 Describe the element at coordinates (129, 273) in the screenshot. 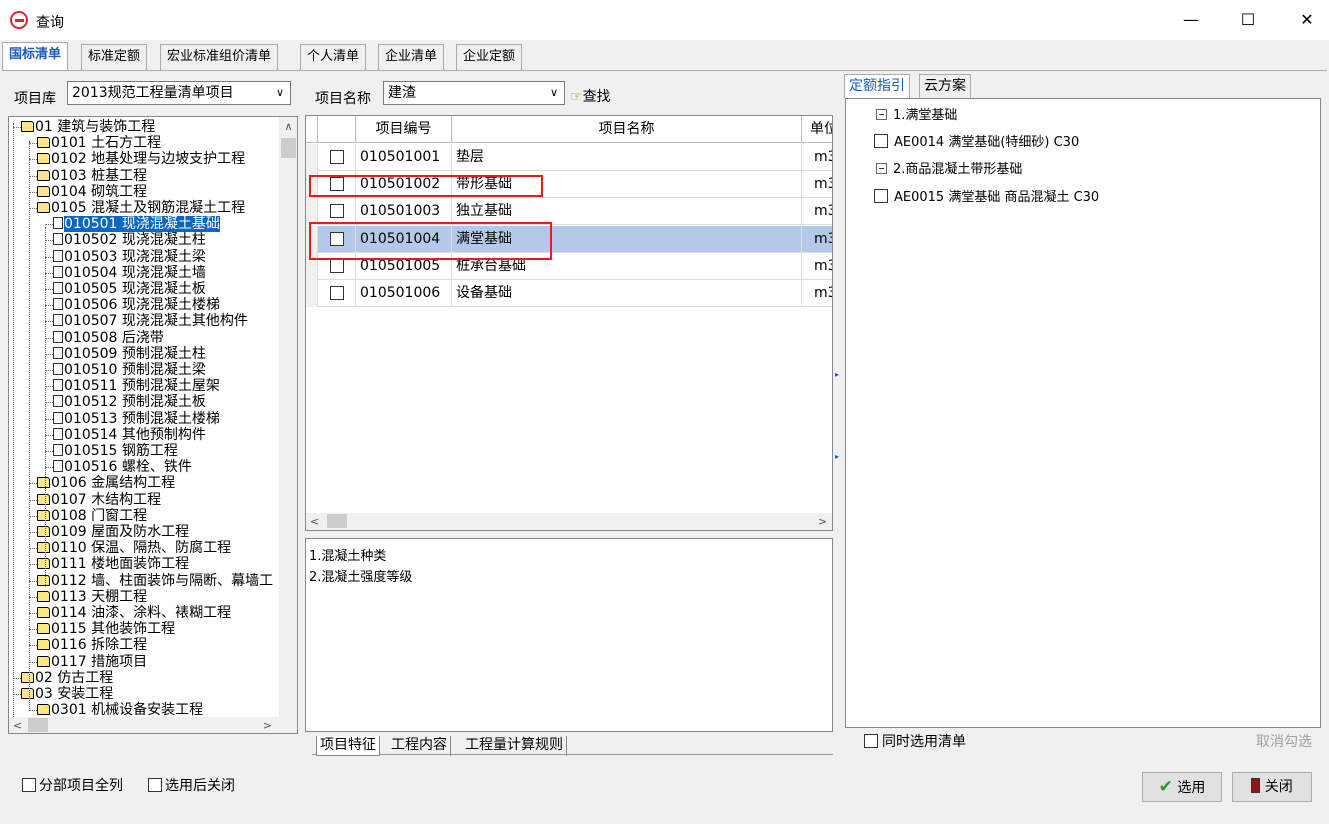

I see `tree-node: 010504 现浇混凝土墙` at that location.